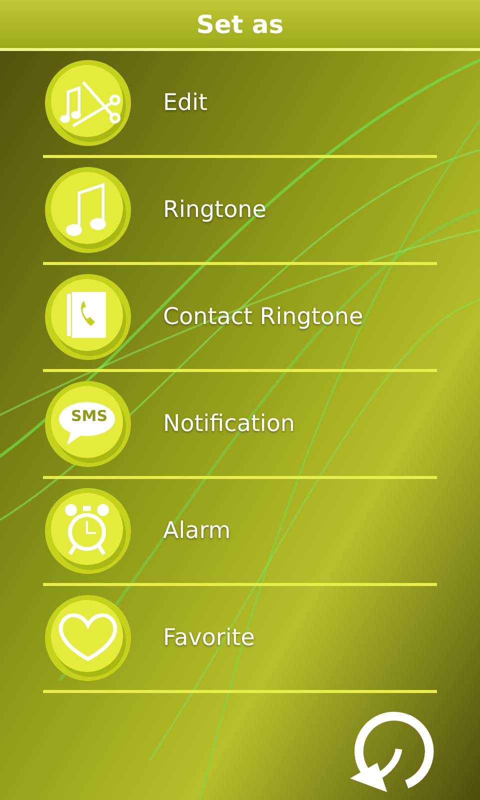 This screenshot has width=480, height=800. I want to click on speech-bubble-icon, so click(88, 424).